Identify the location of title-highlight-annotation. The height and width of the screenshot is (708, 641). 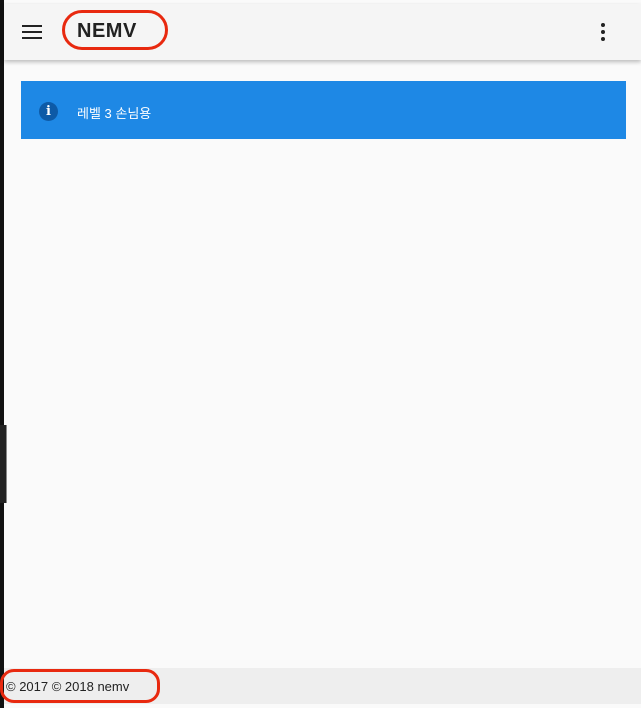
(115, 30).